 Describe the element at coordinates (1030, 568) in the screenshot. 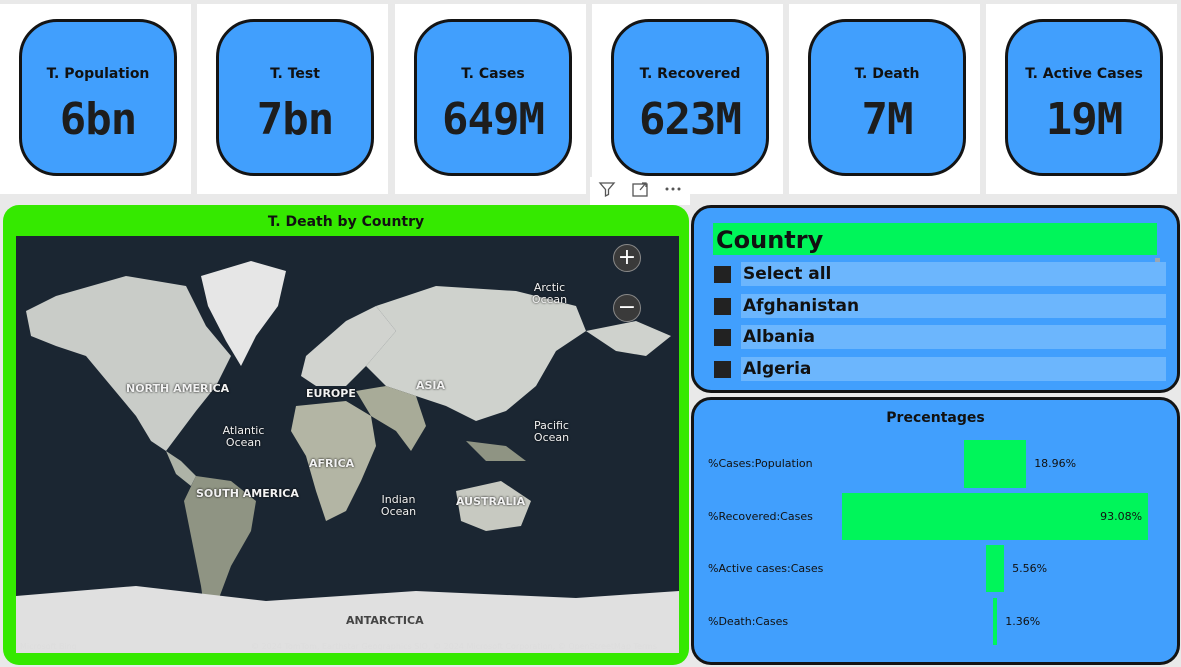

I see `percentage-value: 5.56%` at that location.